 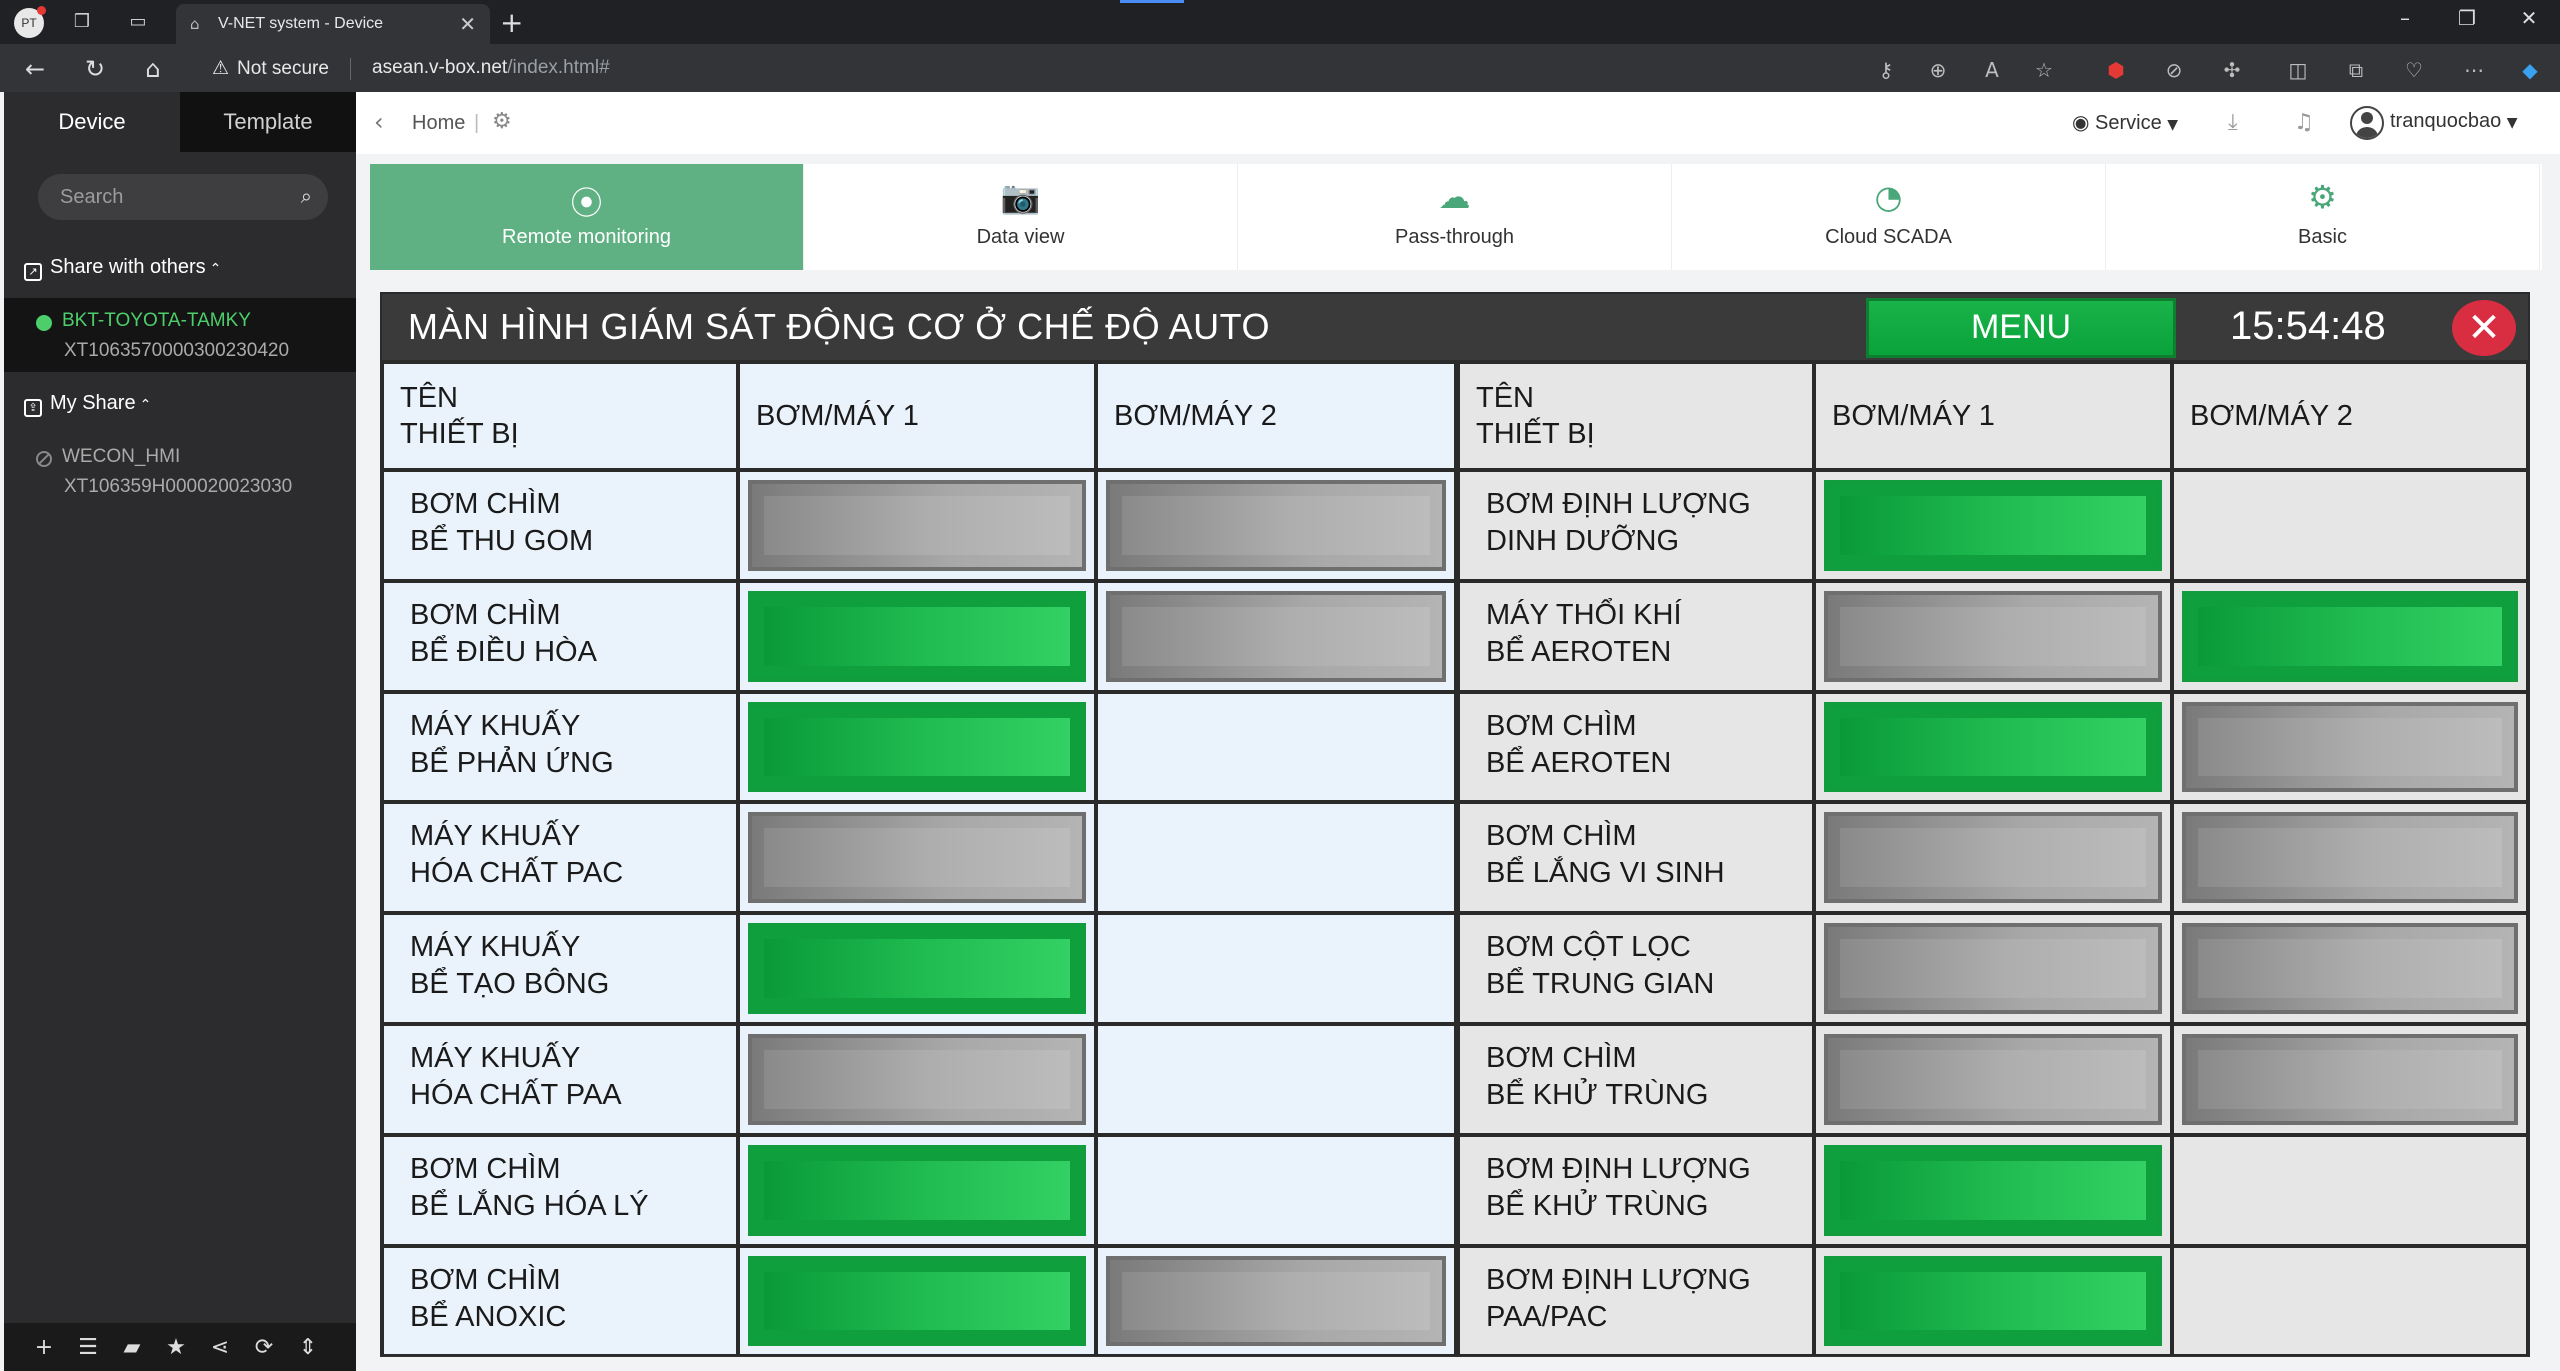 I want to click on search-icon: ⌕, so click(x=306, y=196).